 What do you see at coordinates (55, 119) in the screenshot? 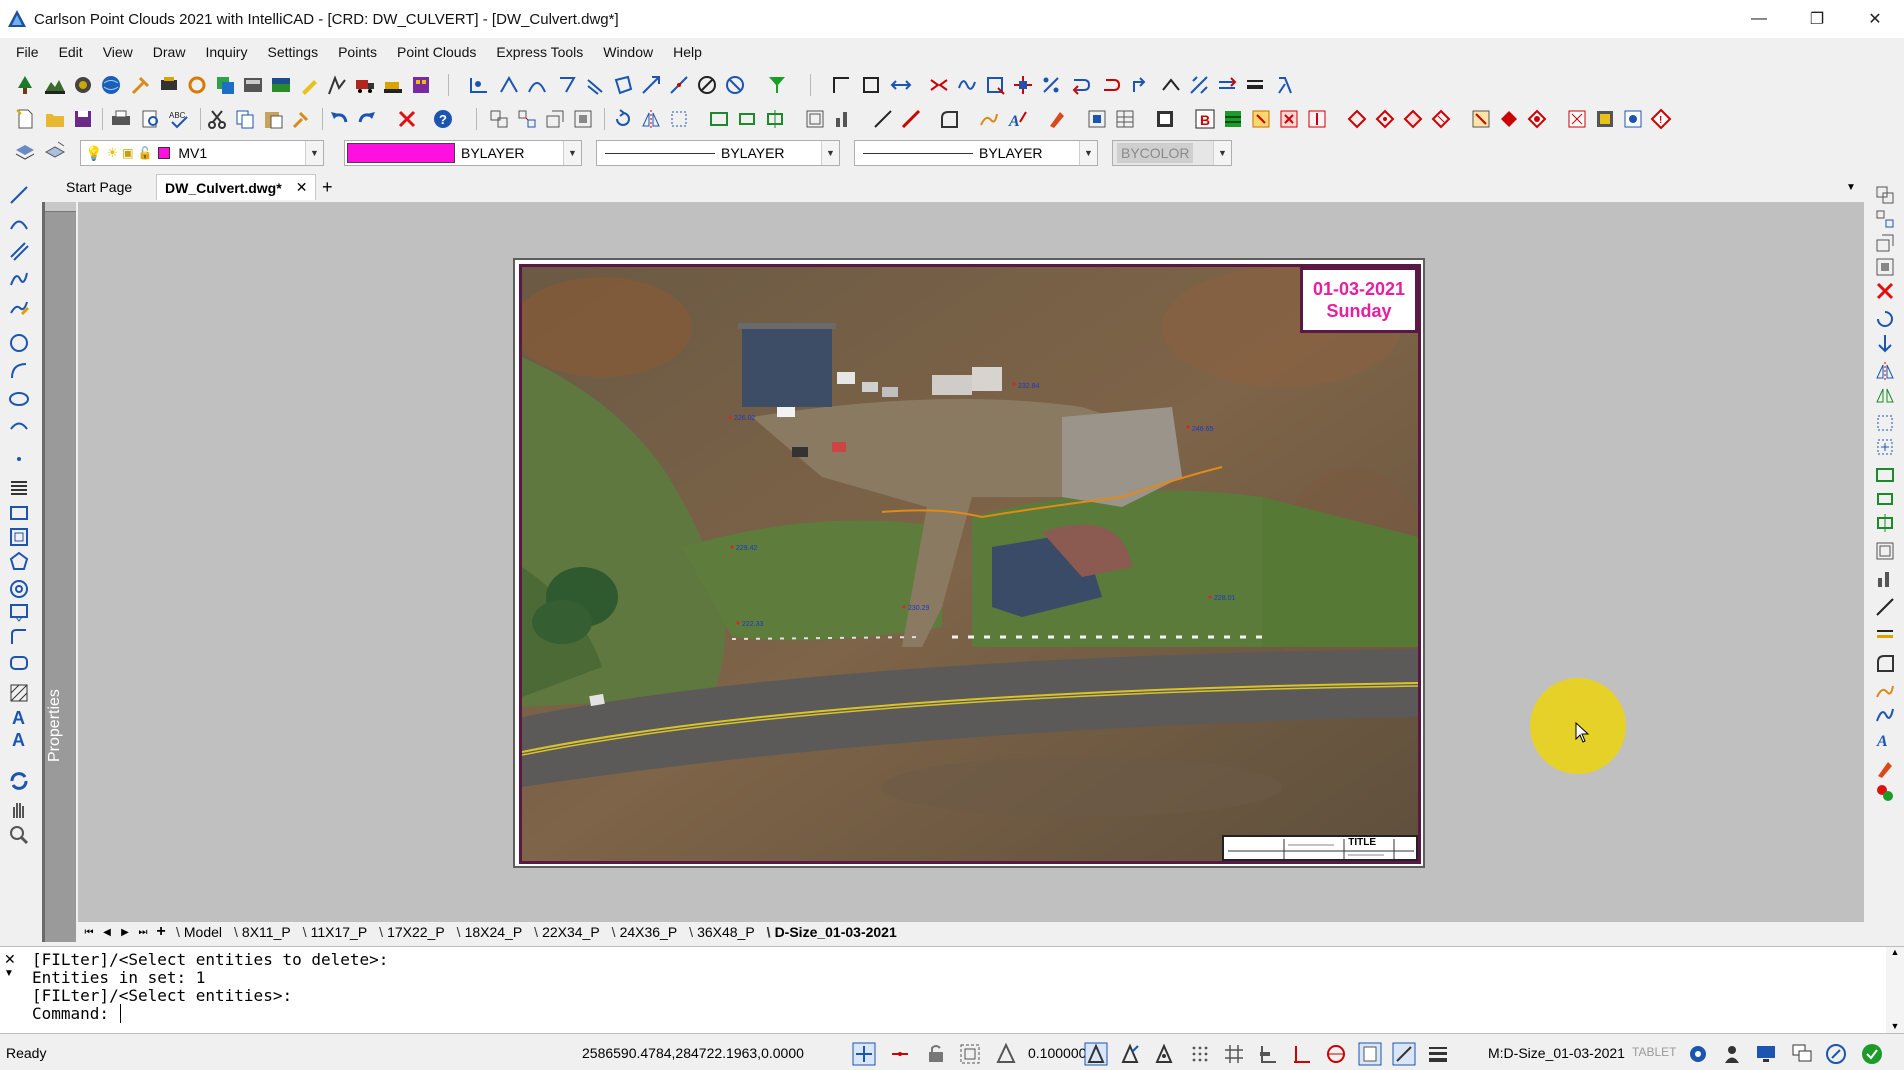
I see `open-folder-icon` at bounding box center [55, 119].